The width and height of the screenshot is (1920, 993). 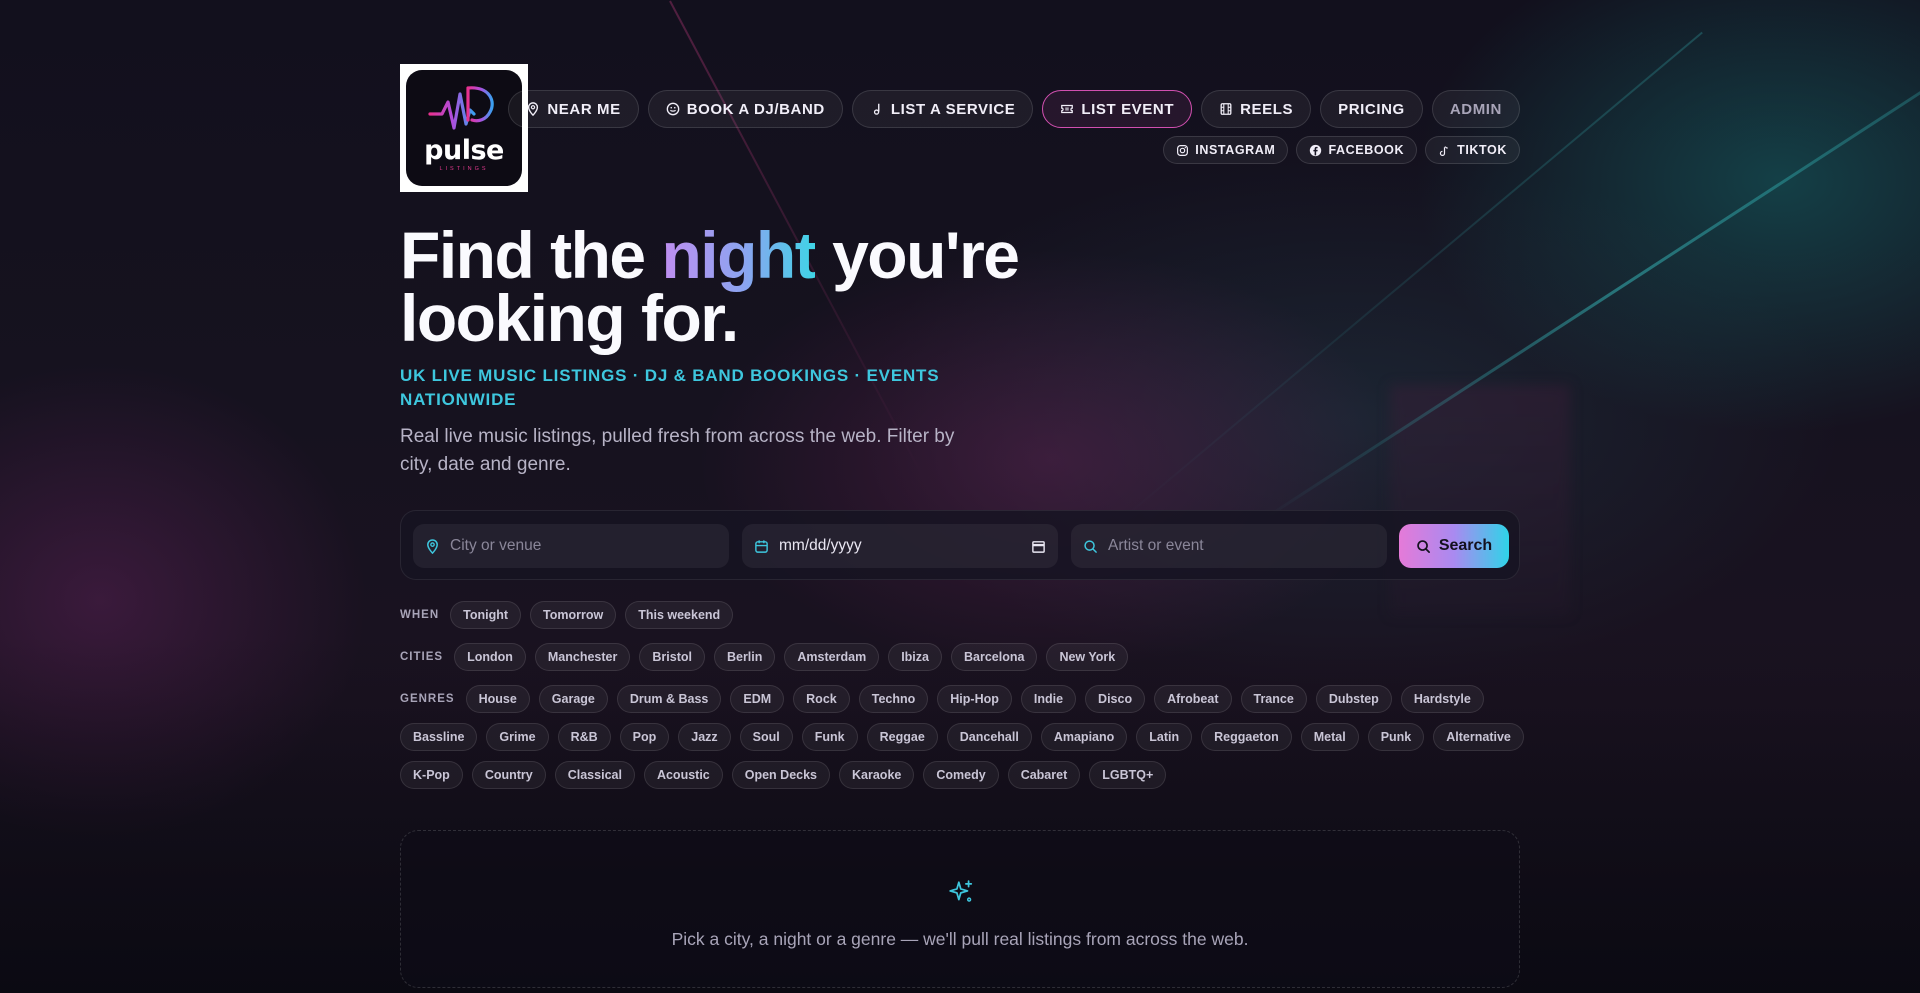 I want to click on nav-admin-label: ADMIN, so click(x=1475, y=109).